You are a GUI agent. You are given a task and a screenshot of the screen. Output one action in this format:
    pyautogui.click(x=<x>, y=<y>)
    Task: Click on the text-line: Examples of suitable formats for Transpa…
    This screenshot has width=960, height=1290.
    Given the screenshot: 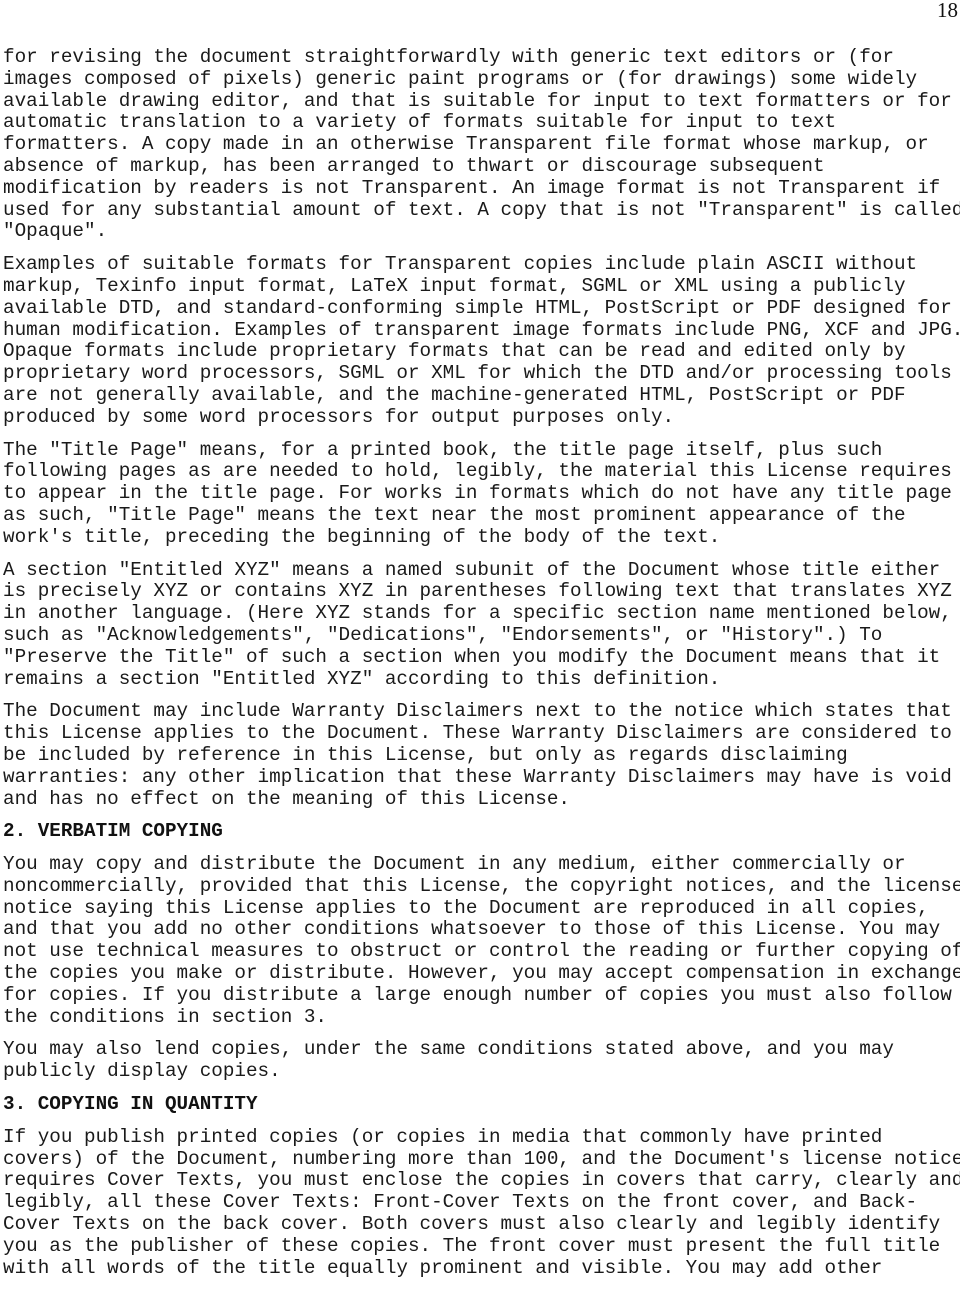 What is the action you would take?
    pyautogui.click(x=460, y=264)
    